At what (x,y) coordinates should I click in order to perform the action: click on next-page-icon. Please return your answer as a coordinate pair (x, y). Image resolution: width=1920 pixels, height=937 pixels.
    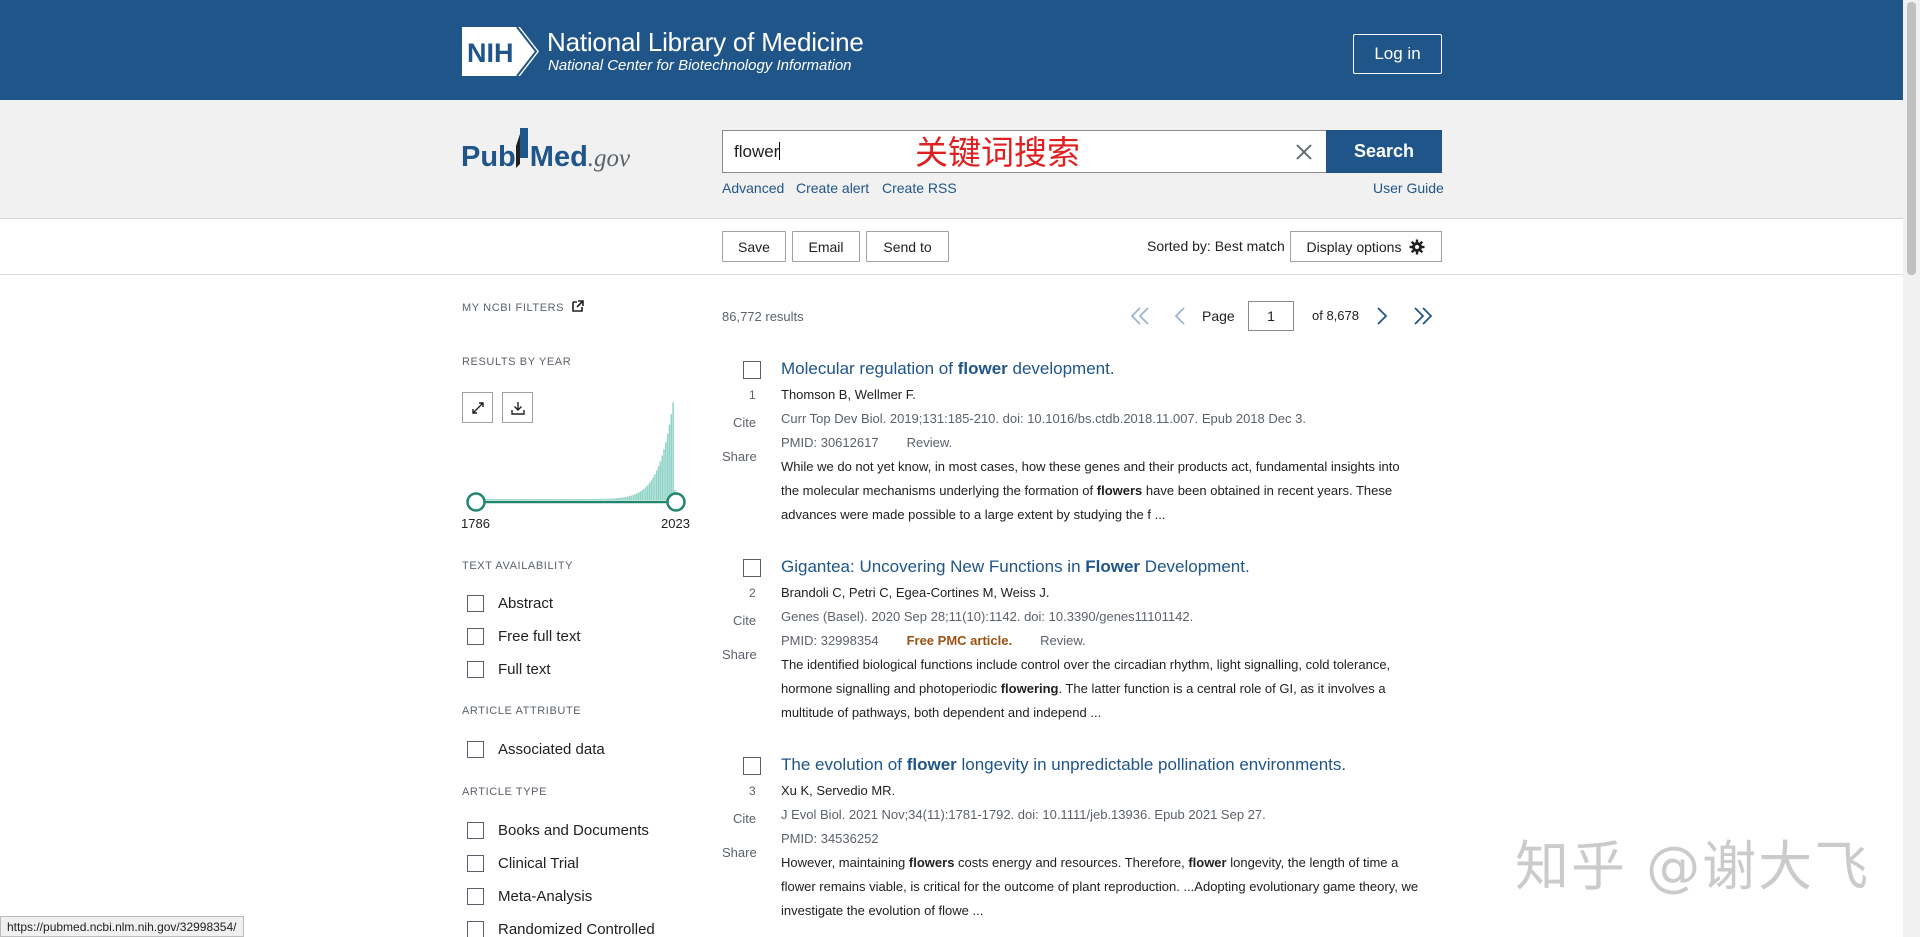
    Looking at the image, I should click on (1382, 316).